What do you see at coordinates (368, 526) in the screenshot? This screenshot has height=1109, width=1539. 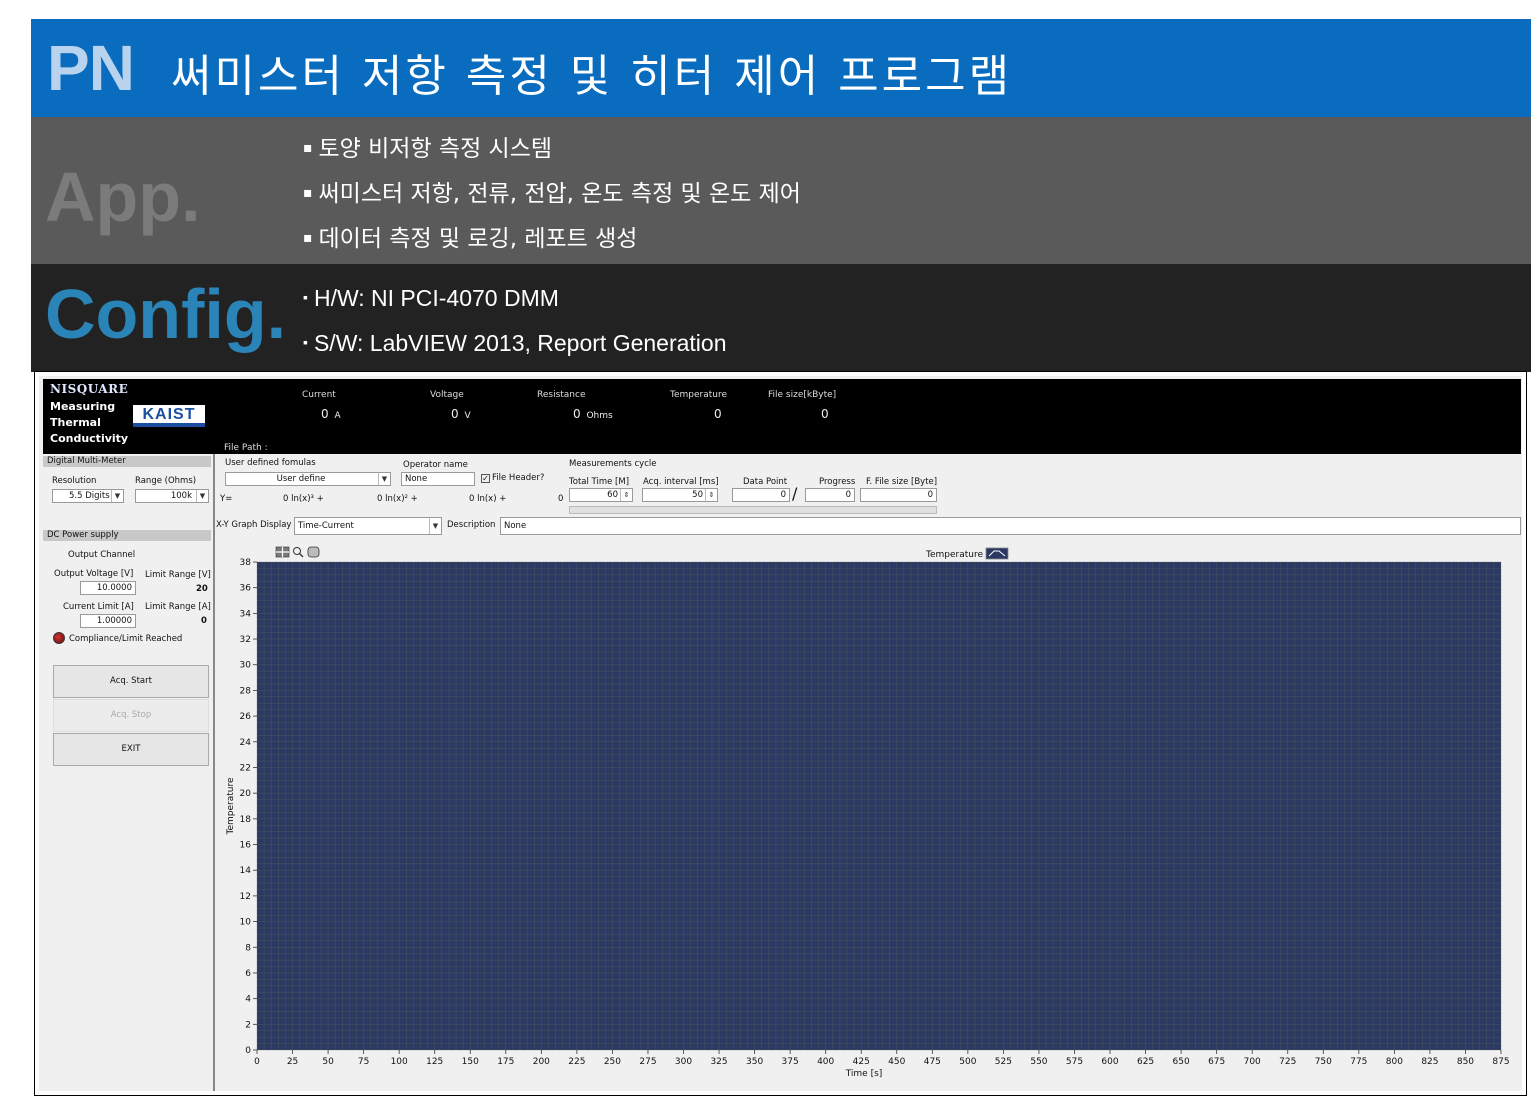 I see `xy-graph-display-select: Time-Current ▼` at bounding box center [368, 526].